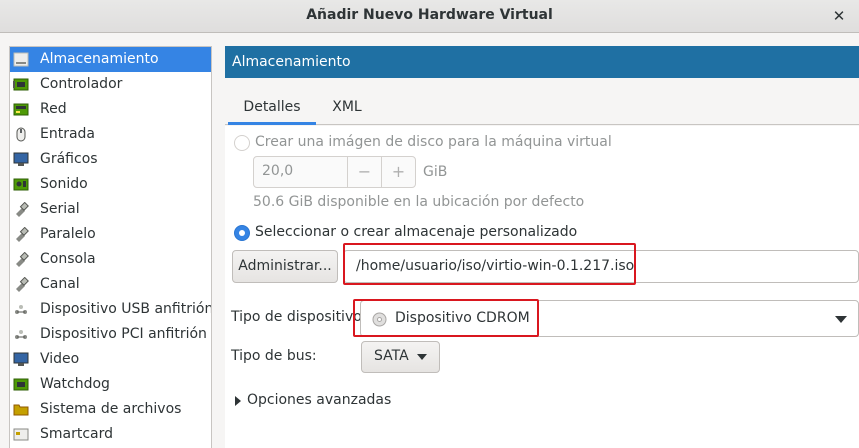 This screenshot has height=448, width=859. Describe the element at coordinates (21, 184) in the screenshot. I see `sound-card-icon` at that location.